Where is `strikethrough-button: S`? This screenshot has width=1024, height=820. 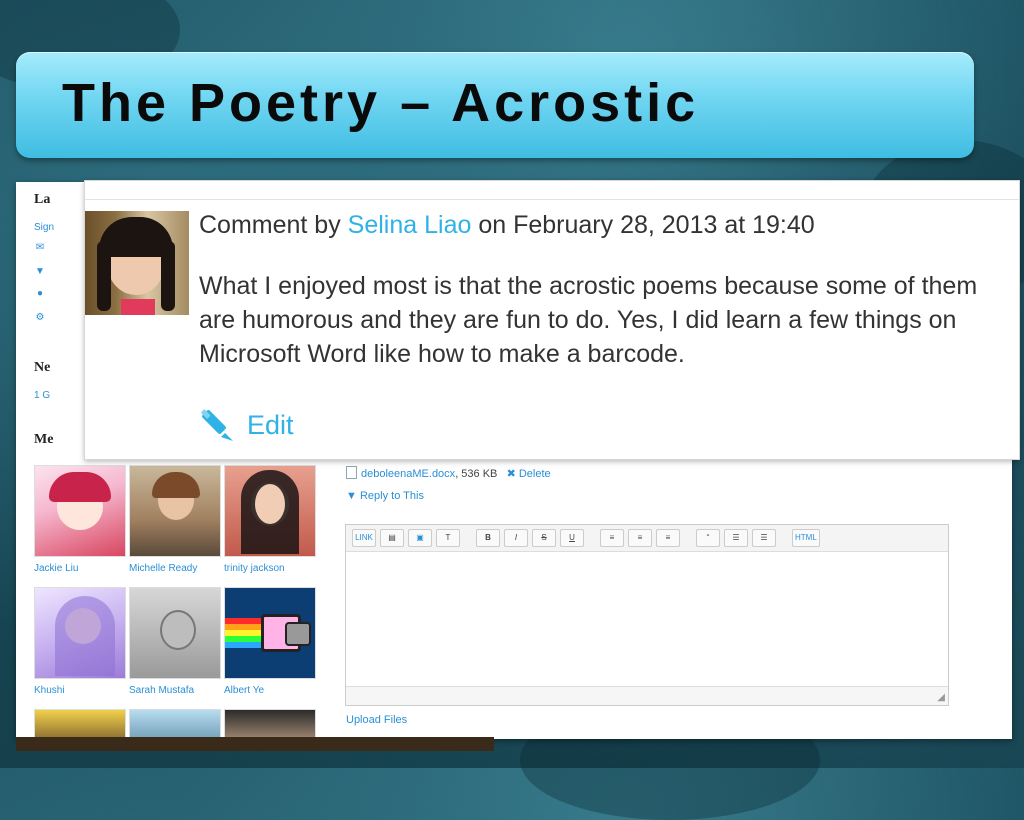
strikethrough-button: S is located at coordinates (544, 538).